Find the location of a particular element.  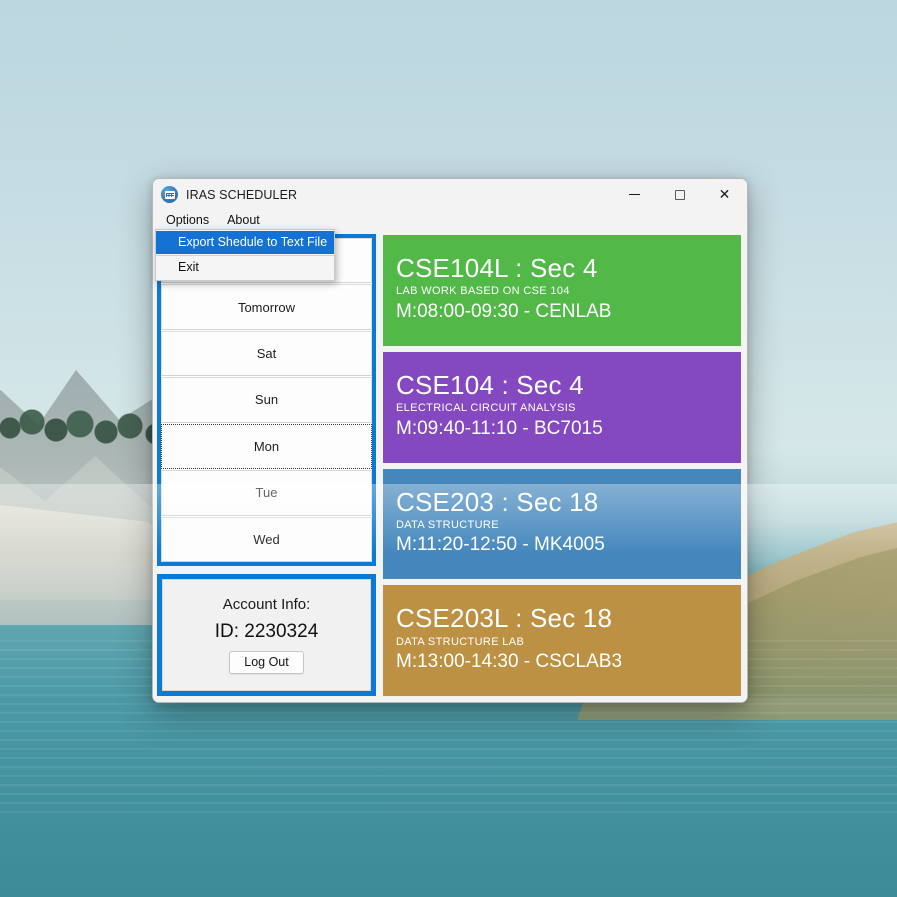

menu-item-options: Options is located at coordinates (187, 220).